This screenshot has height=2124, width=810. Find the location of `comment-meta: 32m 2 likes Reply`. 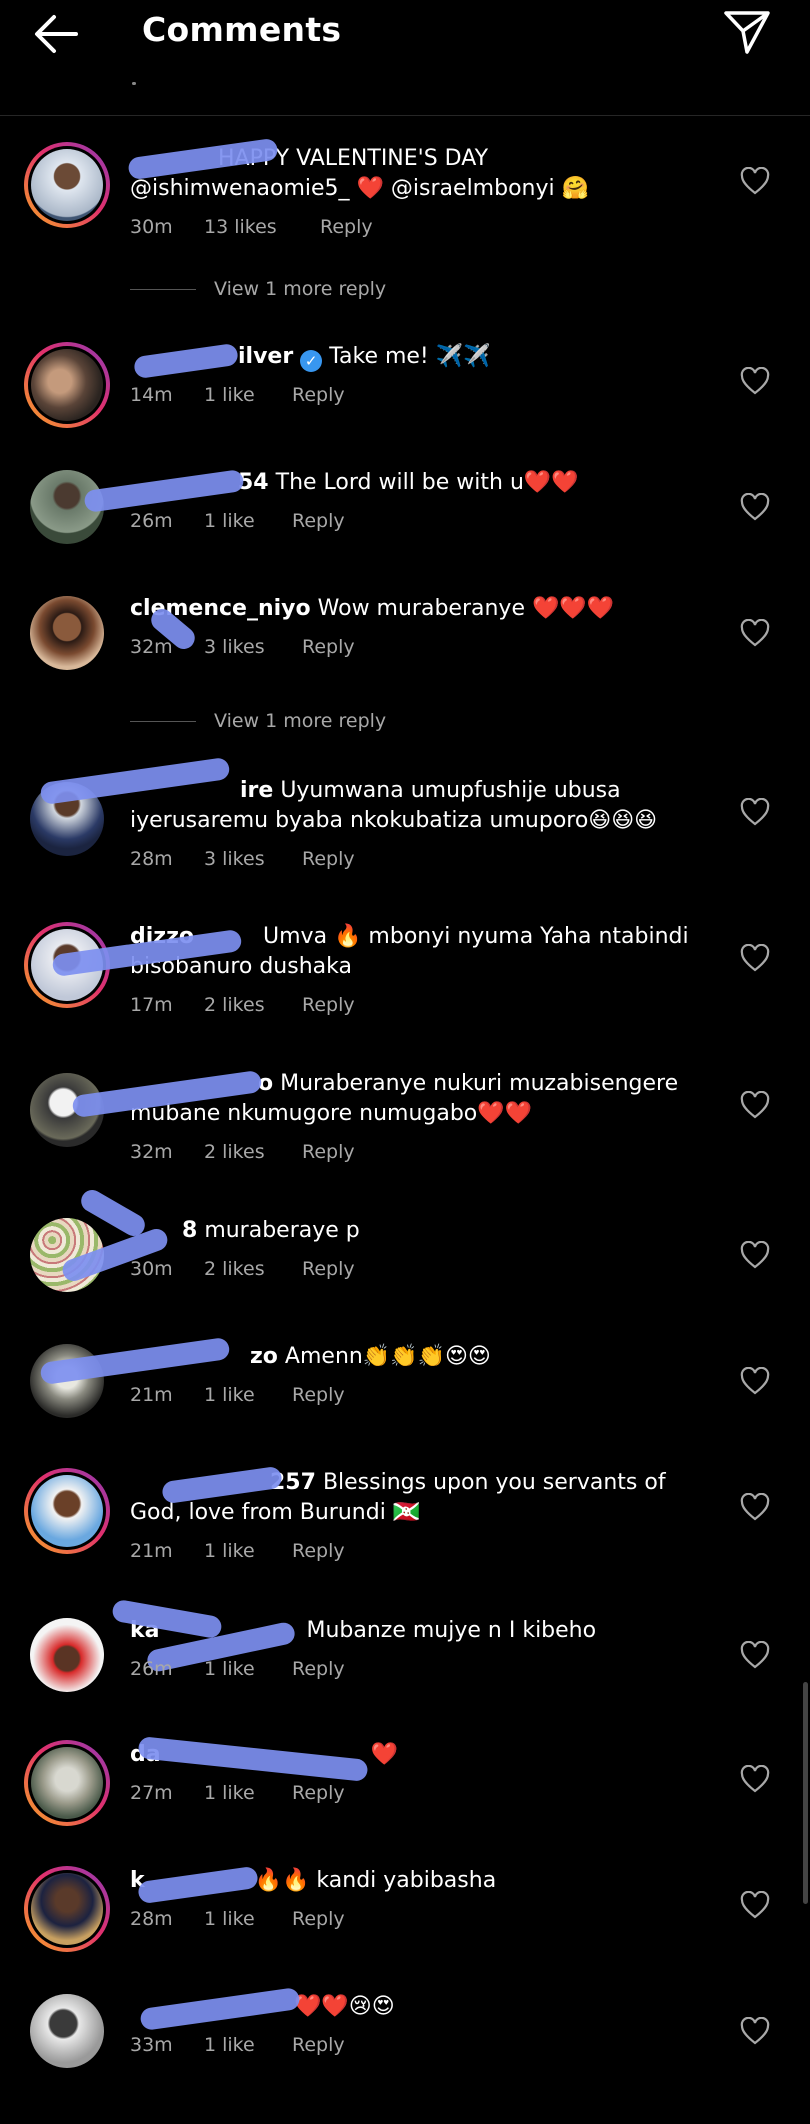

comment-meta: 32m 2 likes Reply is located at coordinates (242, 1152).